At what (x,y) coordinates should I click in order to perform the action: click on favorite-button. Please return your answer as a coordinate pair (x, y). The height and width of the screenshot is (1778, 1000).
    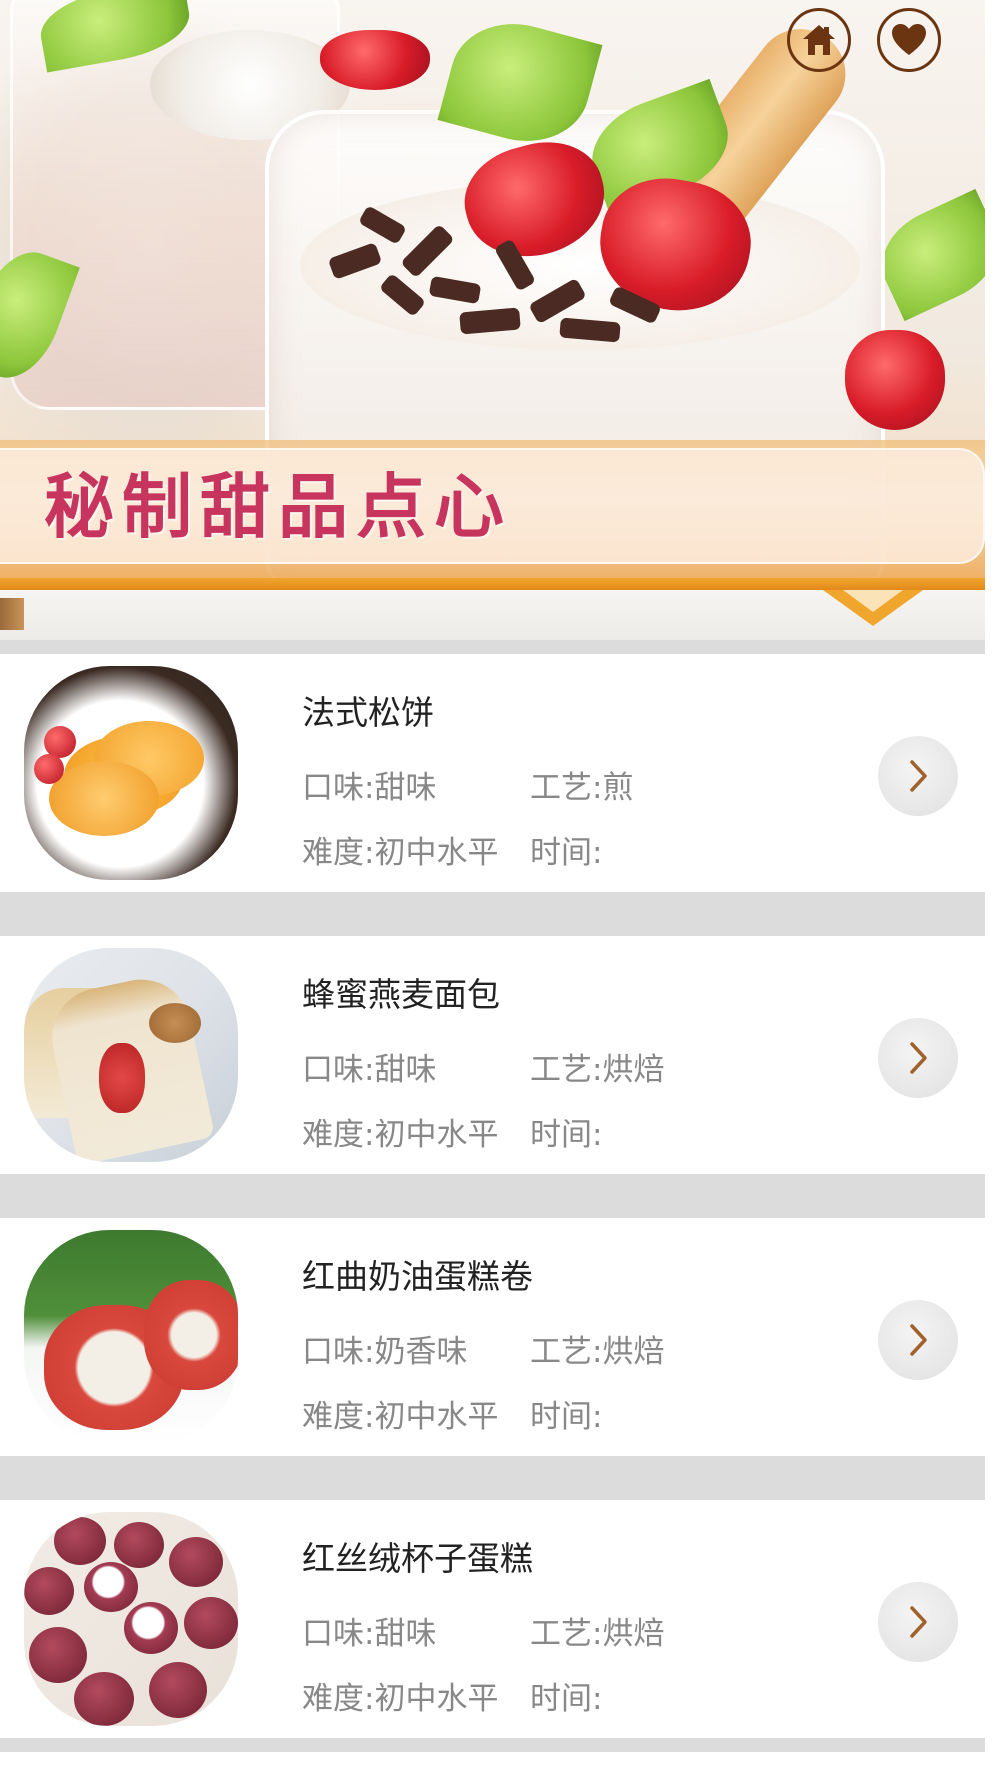
    Looking at the image, I should click on (909, 40).